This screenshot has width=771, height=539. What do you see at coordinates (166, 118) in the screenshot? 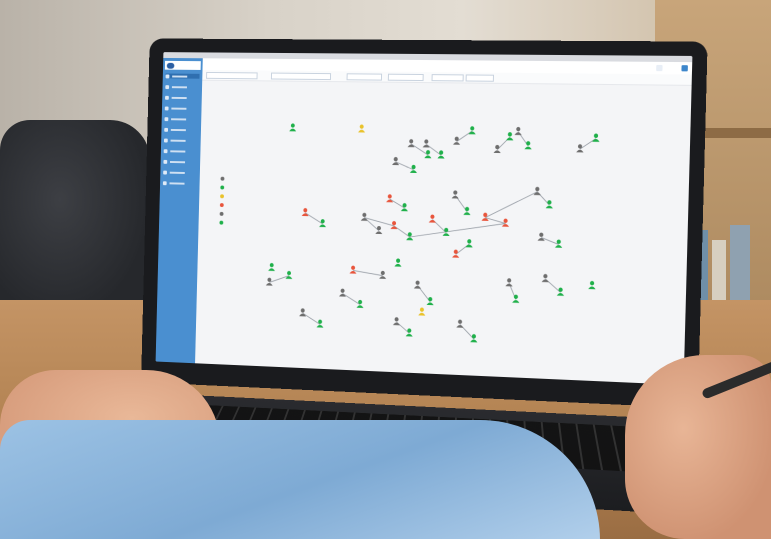
I see `phone-icon` at bounding box center [166, 118].